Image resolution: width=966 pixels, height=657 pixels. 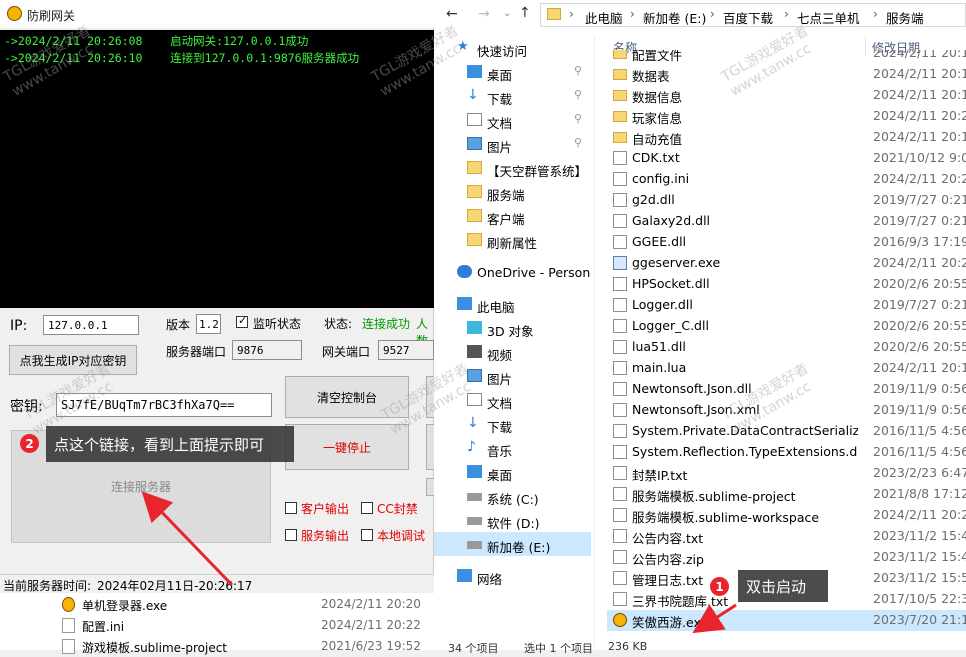 I want to click on arrow-to-exe, so click(x=714, y=618).